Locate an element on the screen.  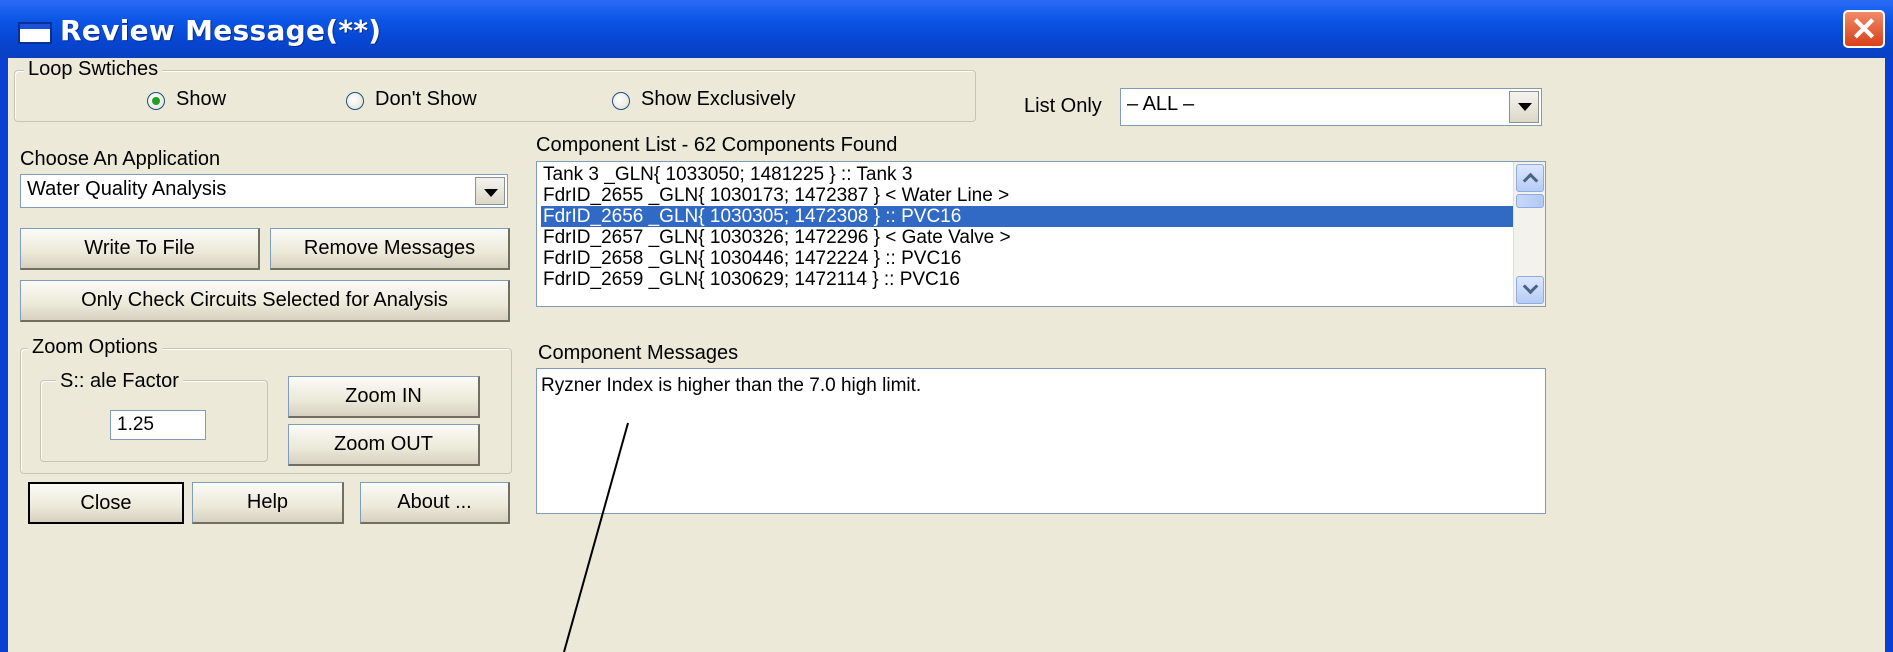
annotation-line is located at coordinates (596, 537).